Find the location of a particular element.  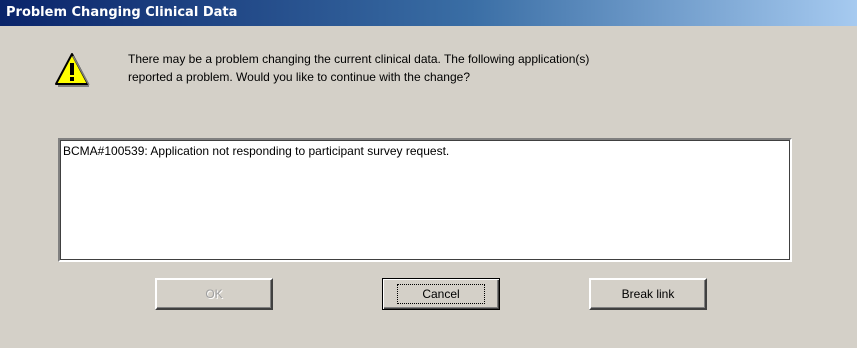

cancel-button: Cancel is located at coordinates (441, 294).